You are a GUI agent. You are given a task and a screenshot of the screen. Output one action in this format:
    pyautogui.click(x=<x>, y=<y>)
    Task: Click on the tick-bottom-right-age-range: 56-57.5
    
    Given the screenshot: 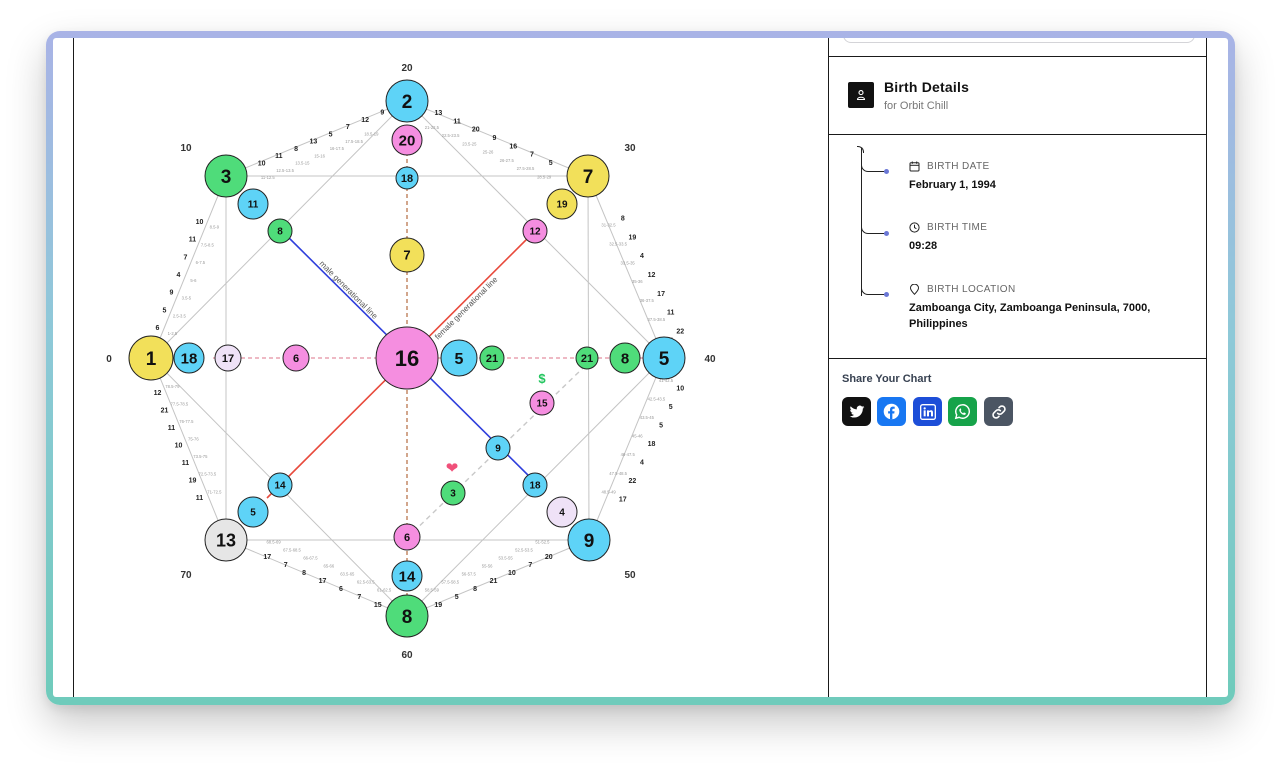 What is the action you would take?
    pyautogui.click(x=469, y=573)
    